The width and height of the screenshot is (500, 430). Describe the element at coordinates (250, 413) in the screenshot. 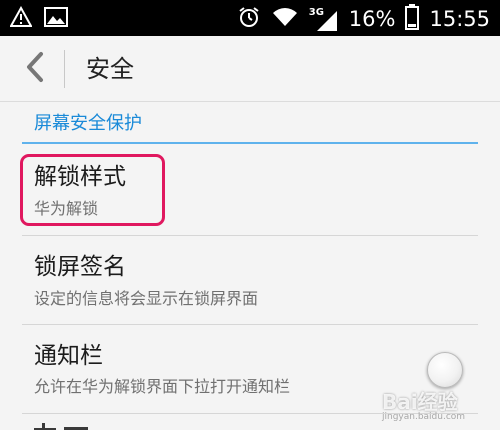

I see `item-divider` at that location.